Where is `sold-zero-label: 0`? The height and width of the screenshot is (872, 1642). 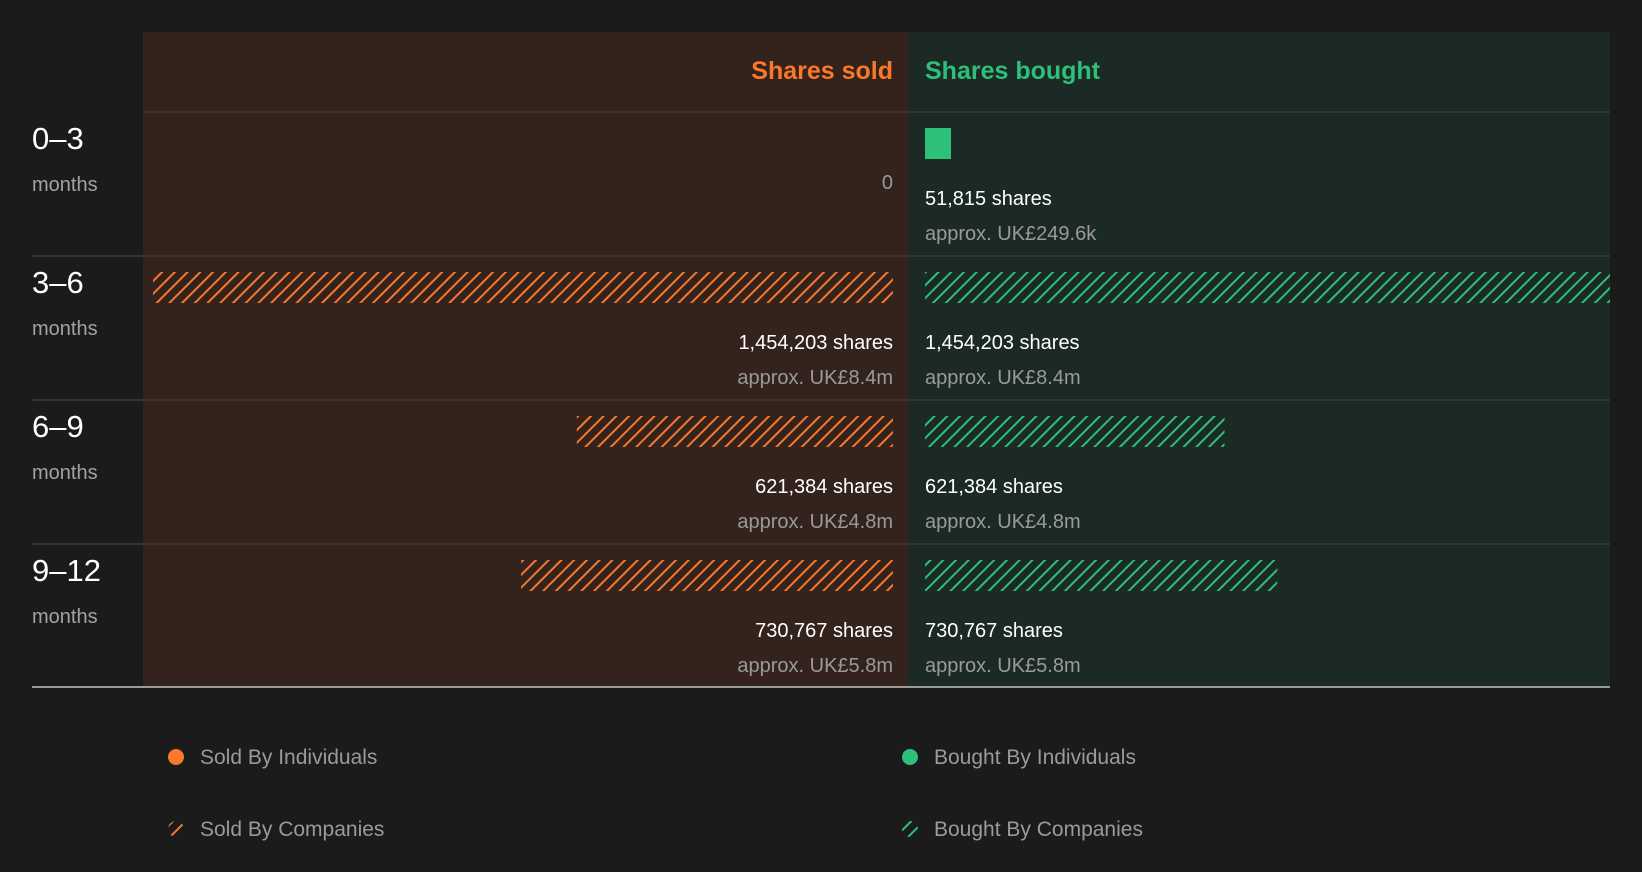
sold-zero-label: 0 is located at coordinates (887, 183).